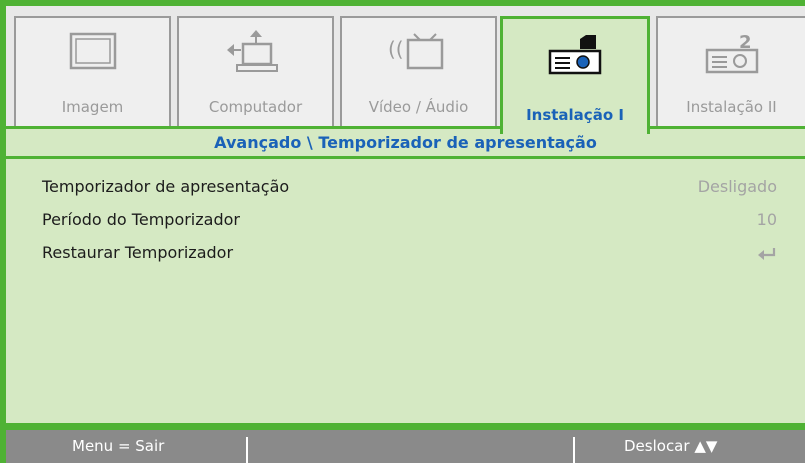 This screenshot has height=463, width=805. Describe the element at coordinates (405, 446) in the screenshot. I see `footer-bar: Menu = Sair Deslocar ▲▼` at that location.